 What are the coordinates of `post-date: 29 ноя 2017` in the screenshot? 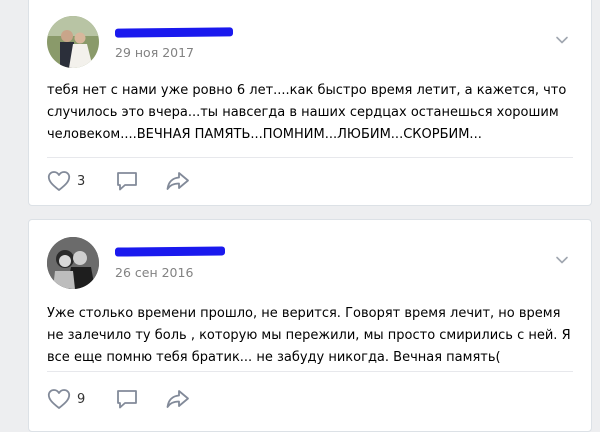 It's located at (154, 52).